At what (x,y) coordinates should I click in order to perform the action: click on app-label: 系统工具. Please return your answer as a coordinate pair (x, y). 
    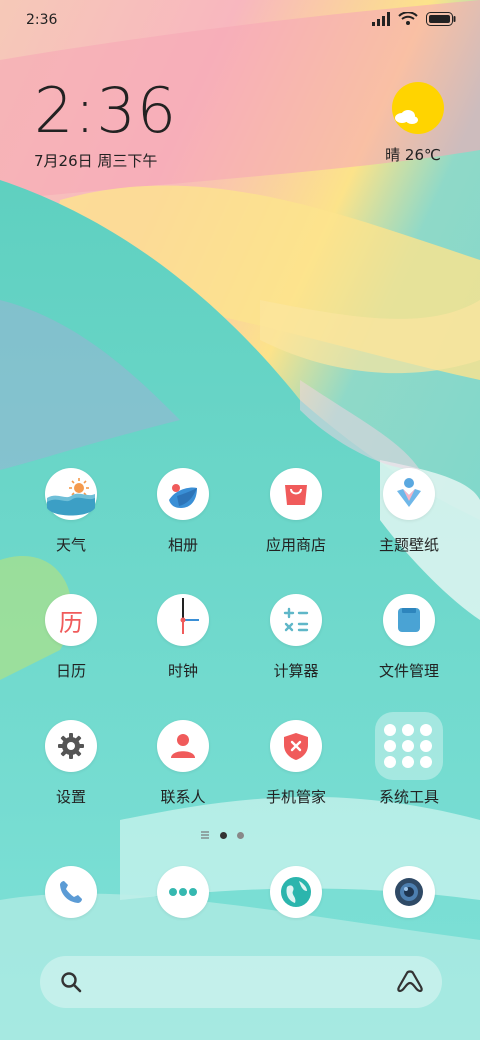
    Looking at the image, I should click on (408, 797).